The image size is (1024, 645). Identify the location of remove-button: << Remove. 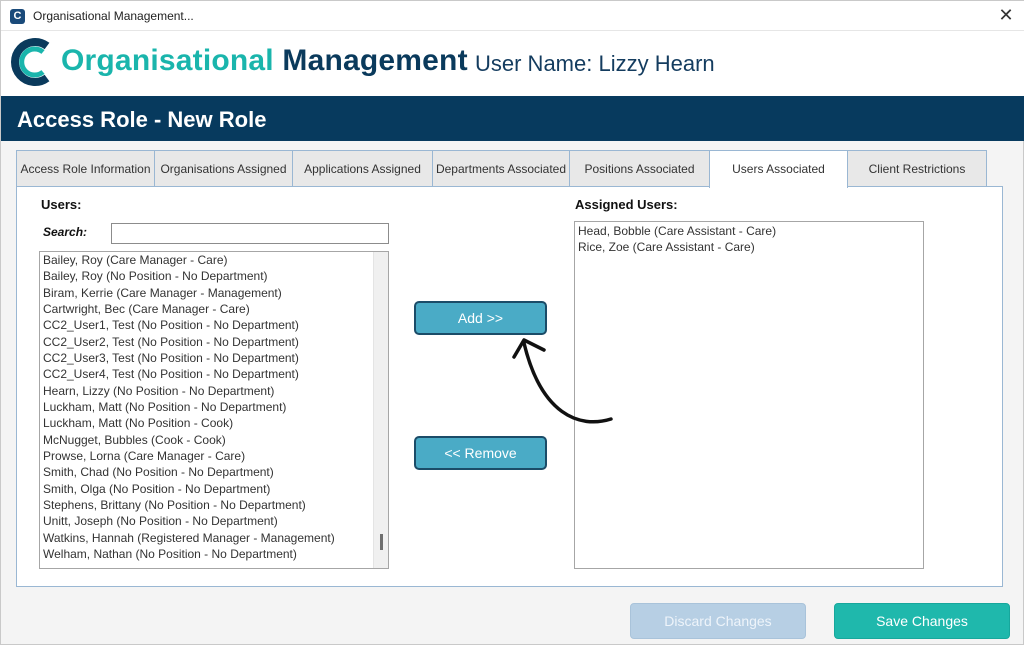
(480, 453).